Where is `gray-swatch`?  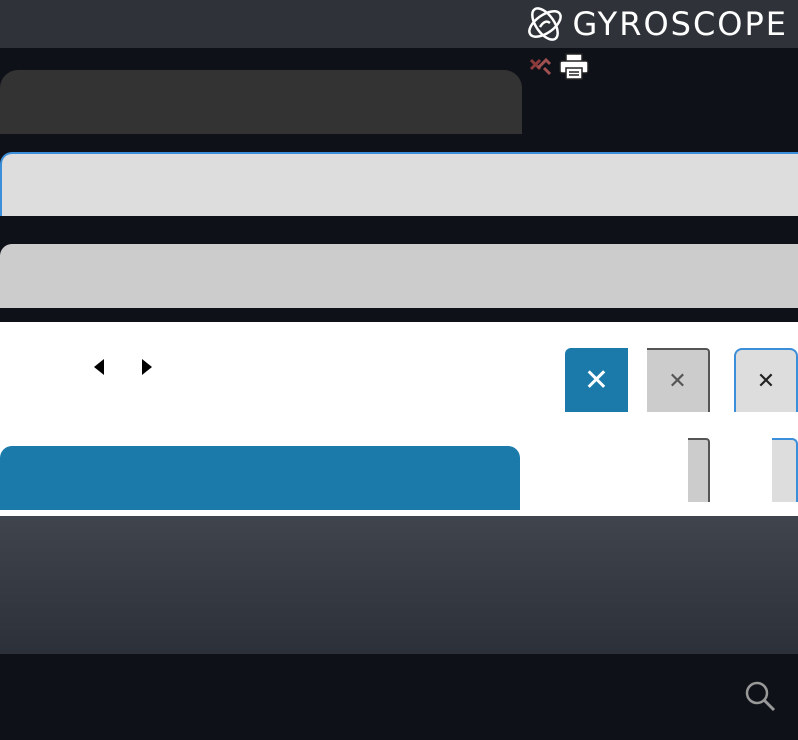
gray-swatch is located at coordinates (699, 470).